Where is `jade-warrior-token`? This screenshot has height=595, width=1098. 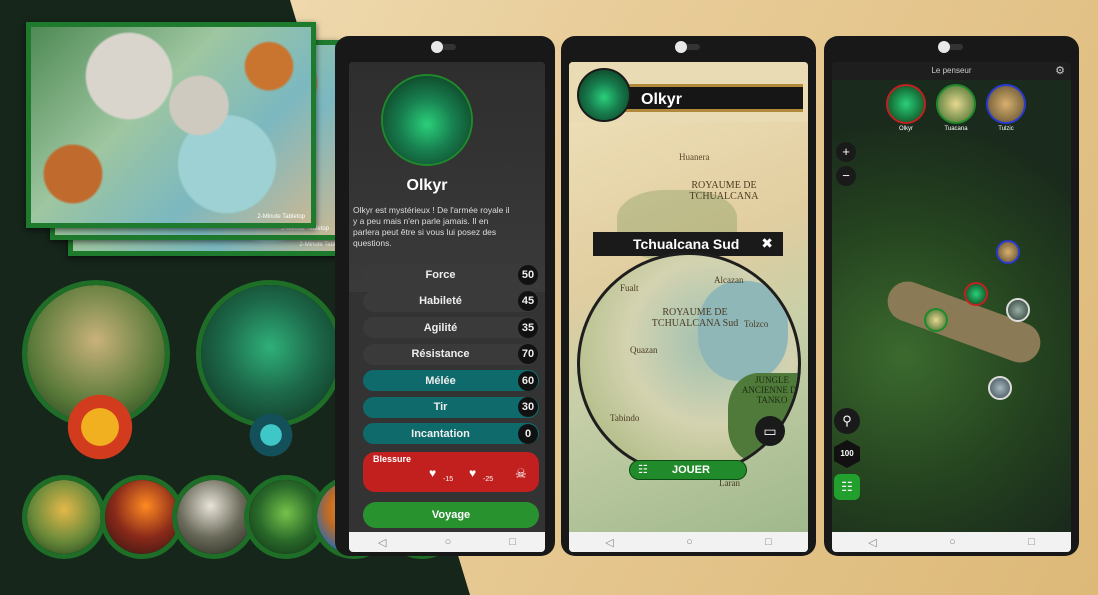 jade-warrior-token is located at coordinates (270, 354).